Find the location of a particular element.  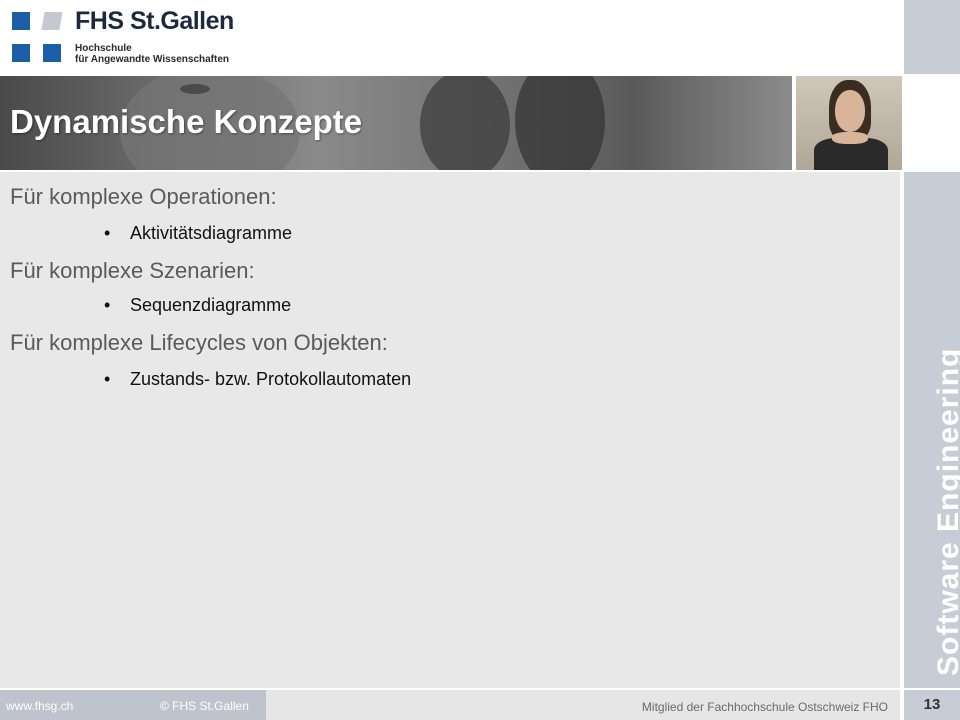

bullet-item: • Aktivitätsdiagramme is located at coordinates (198, 233).